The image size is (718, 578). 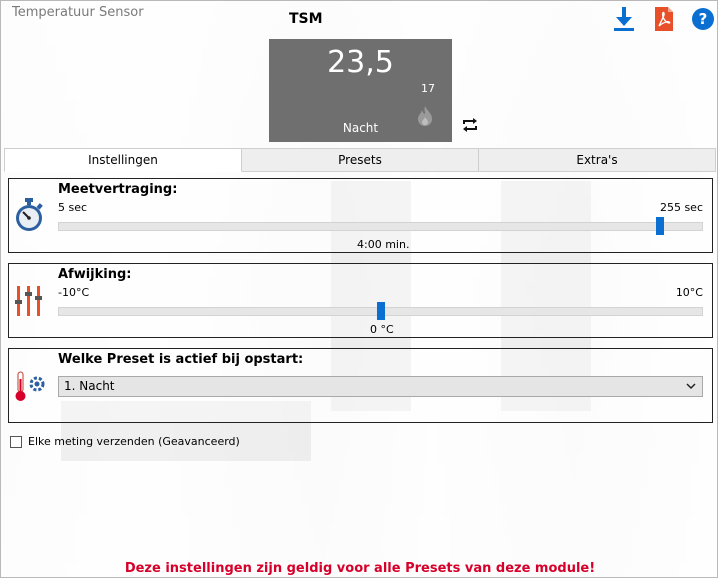 I want to click on afwijking-value: 0 °C, so click(x=382, y=329).